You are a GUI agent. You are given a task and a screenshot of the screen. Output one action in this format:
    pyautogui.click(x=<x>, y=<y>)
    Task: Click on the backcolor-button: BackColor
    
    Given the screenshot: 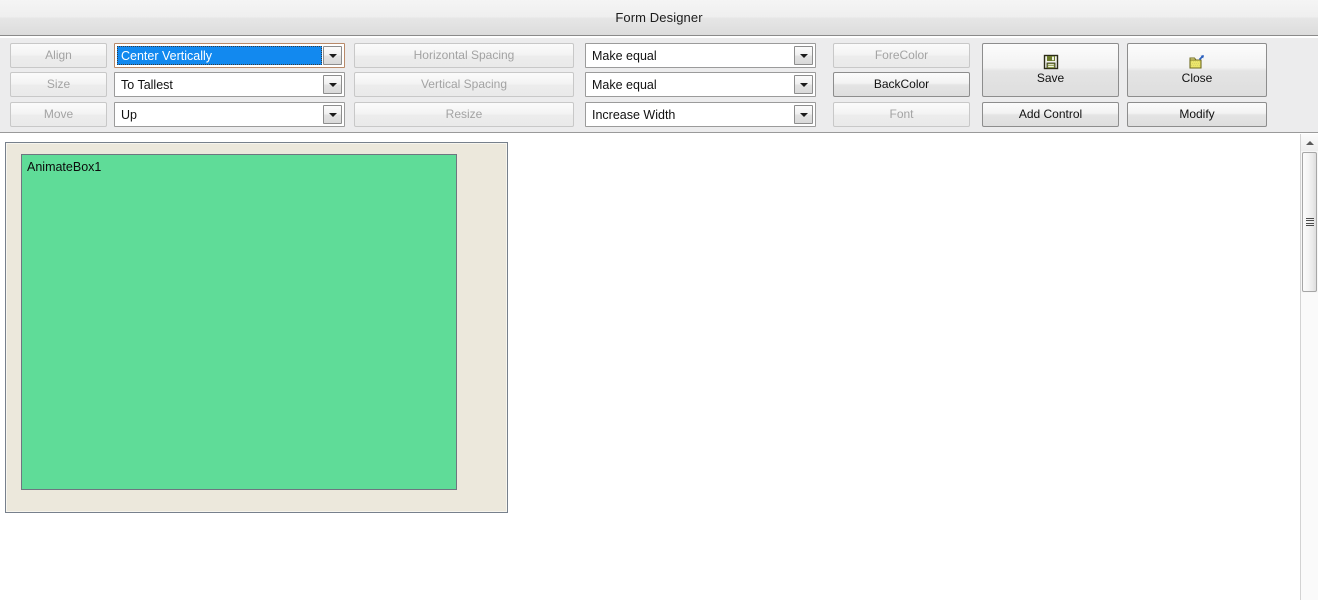 What is the action you would take?
    pyautogui.click(x=901, y=84)
    